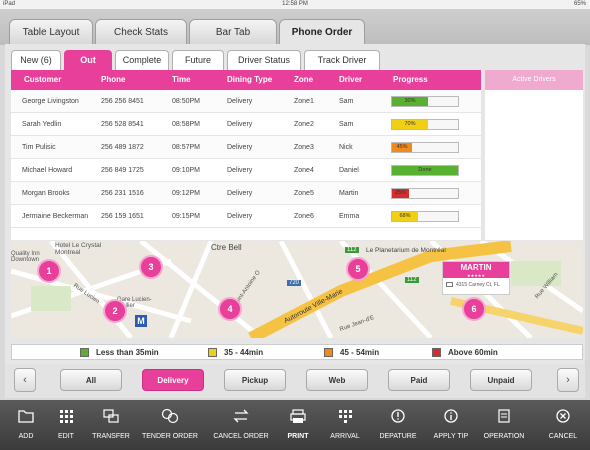 This screenshot has width=590, height=450. I want to click on filter-all-button: All, so click(91, 380).